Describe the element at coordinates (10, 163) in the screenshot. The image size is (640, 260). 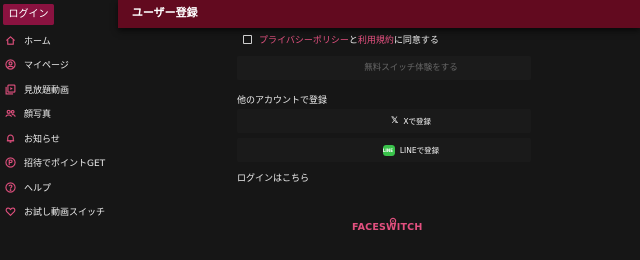
I see `points-icon` at that location.